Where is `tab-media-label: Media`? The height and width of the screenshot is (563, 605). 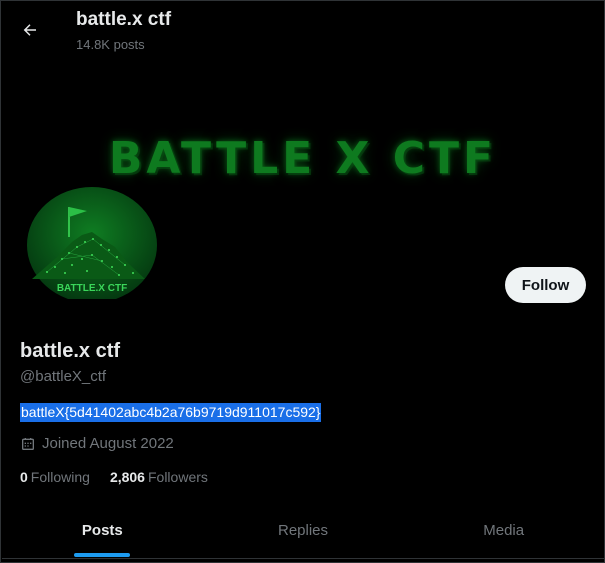
tab-media-label: Media is located at coordinates (504, 530).